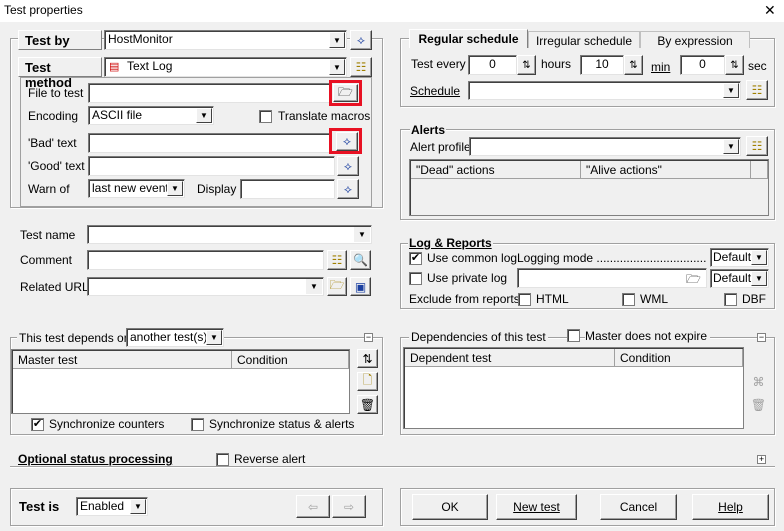 This screenshot has height=531, width=784. Describe the element at coordinates (730, 507) in the screenshot. I see `help-button: Help` at that location.